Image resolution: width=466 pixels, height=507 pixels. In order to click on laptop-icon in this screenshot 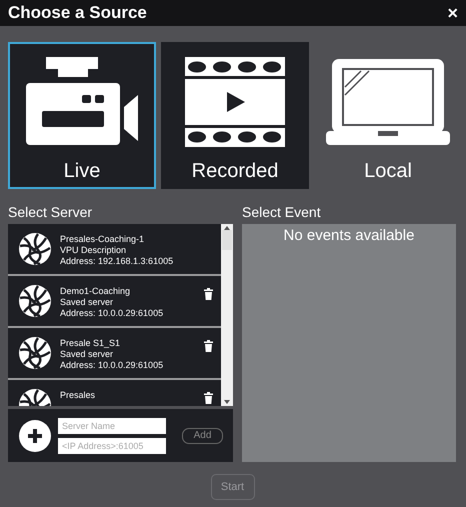, I will do `click(388, 102)`.